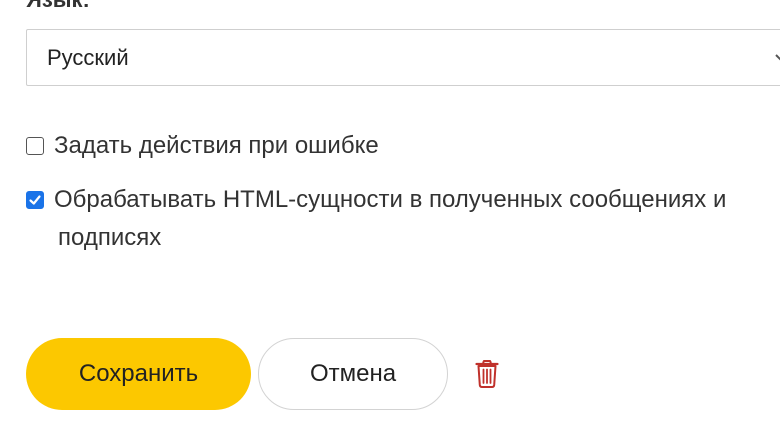  I want to click on checkmark-icon, so click(35, 200).